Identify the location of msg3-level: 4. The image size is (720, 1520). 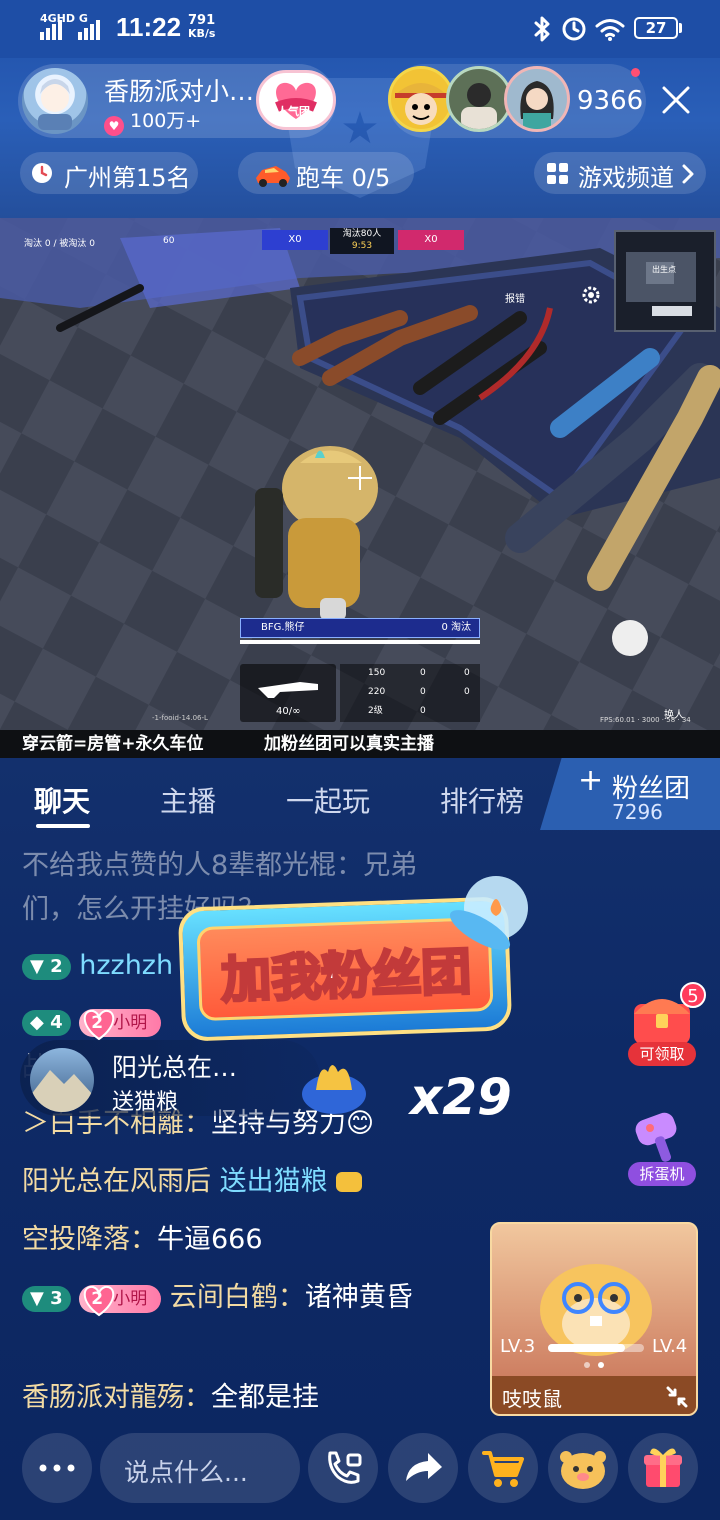
(56, 1022).